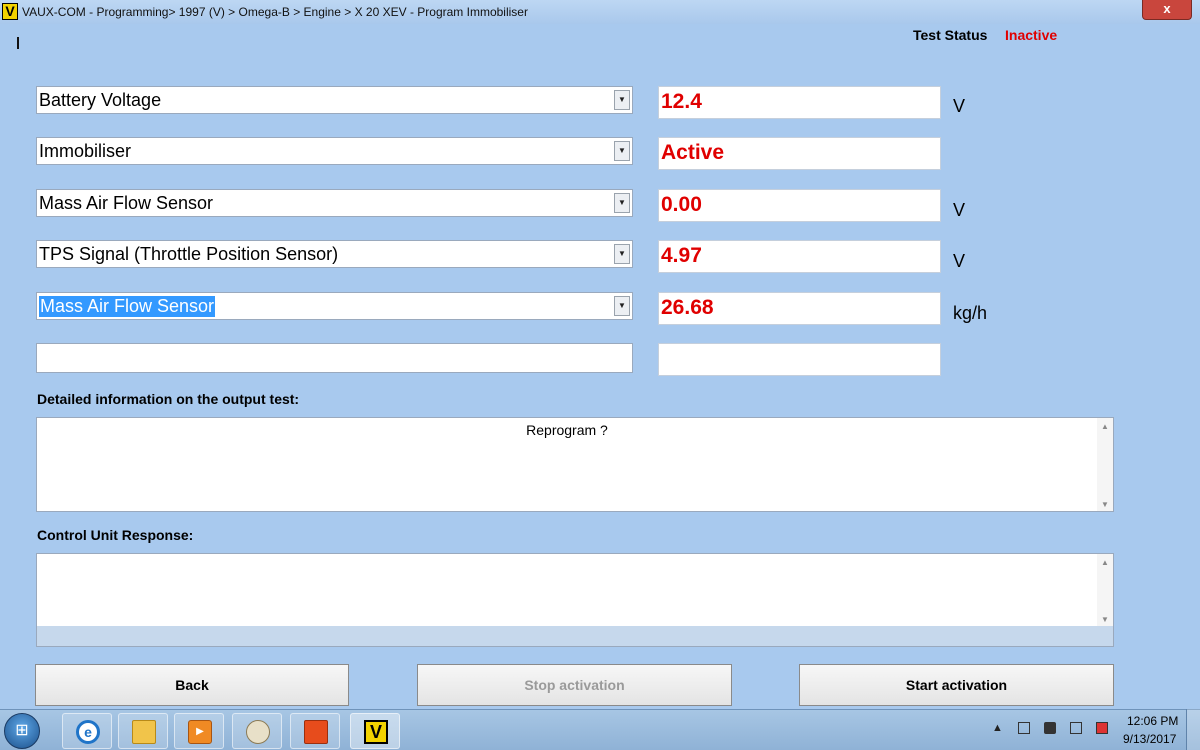 This screenshot has width=1200, height=750. I want to click on parameter-select-4: TPS Signal (Throttle Position Sensor) ▼, so click(334, 254).